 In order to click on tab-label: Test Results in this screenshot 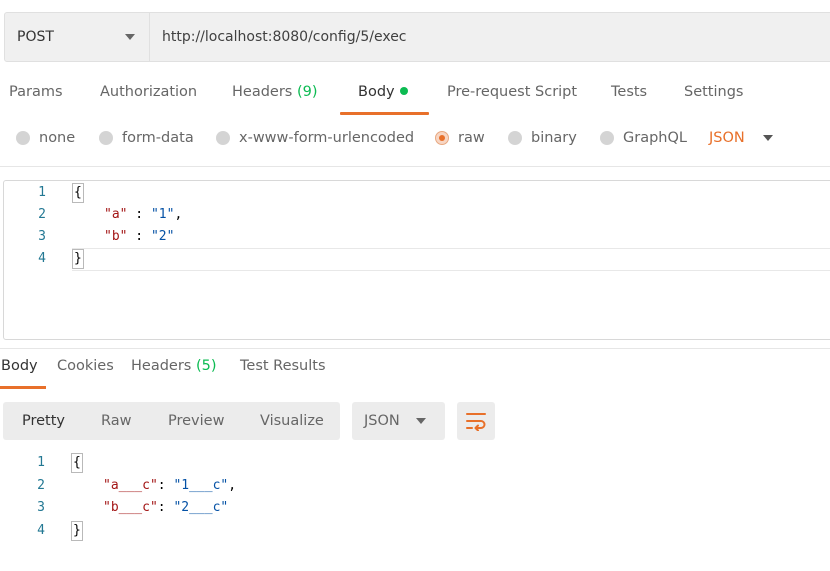, I will do `click(283, 366)`.